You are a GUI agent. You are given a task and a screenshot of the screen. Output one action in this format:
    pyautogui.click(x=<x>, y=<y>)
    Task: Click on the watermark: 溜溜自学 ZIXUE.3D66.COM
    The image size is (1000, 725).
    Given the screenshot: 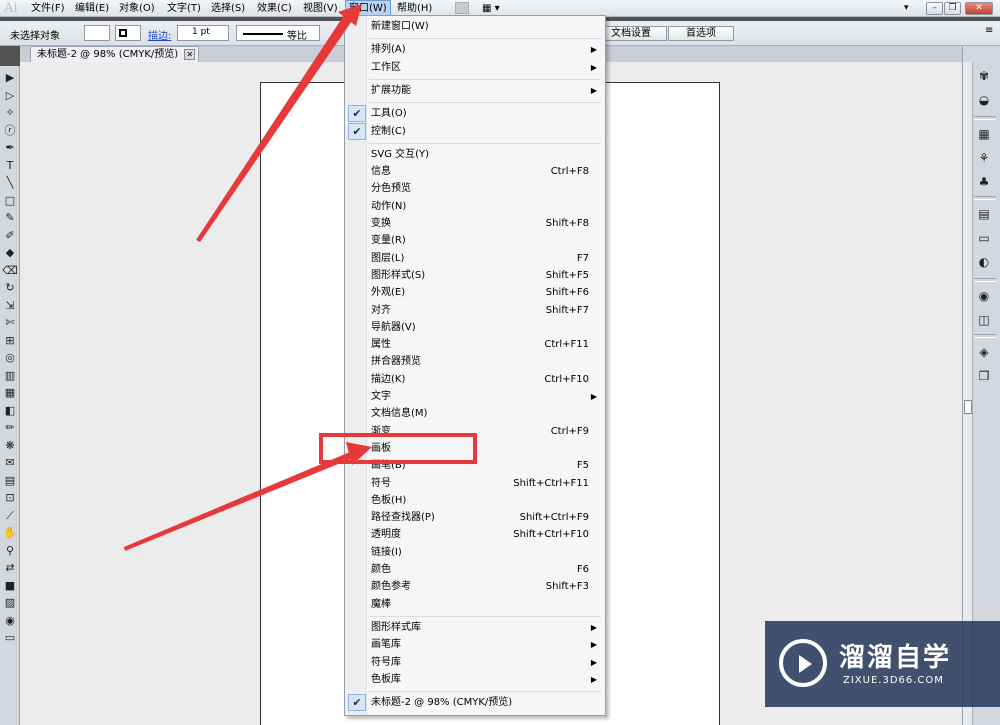 What is the action you would take?
    pyautogui.click(x=882, y=664)
    